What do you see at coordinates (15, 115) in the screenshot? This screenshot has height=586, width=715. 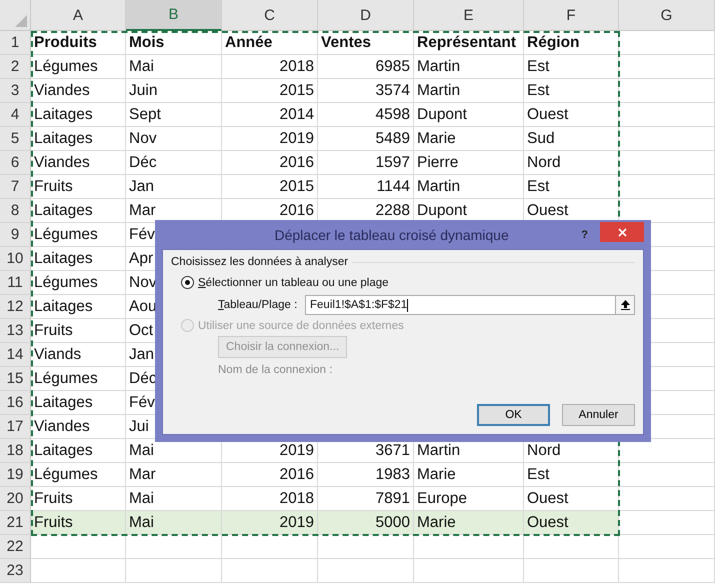 I see `row-header: 4` at bounding box center [15, 115].